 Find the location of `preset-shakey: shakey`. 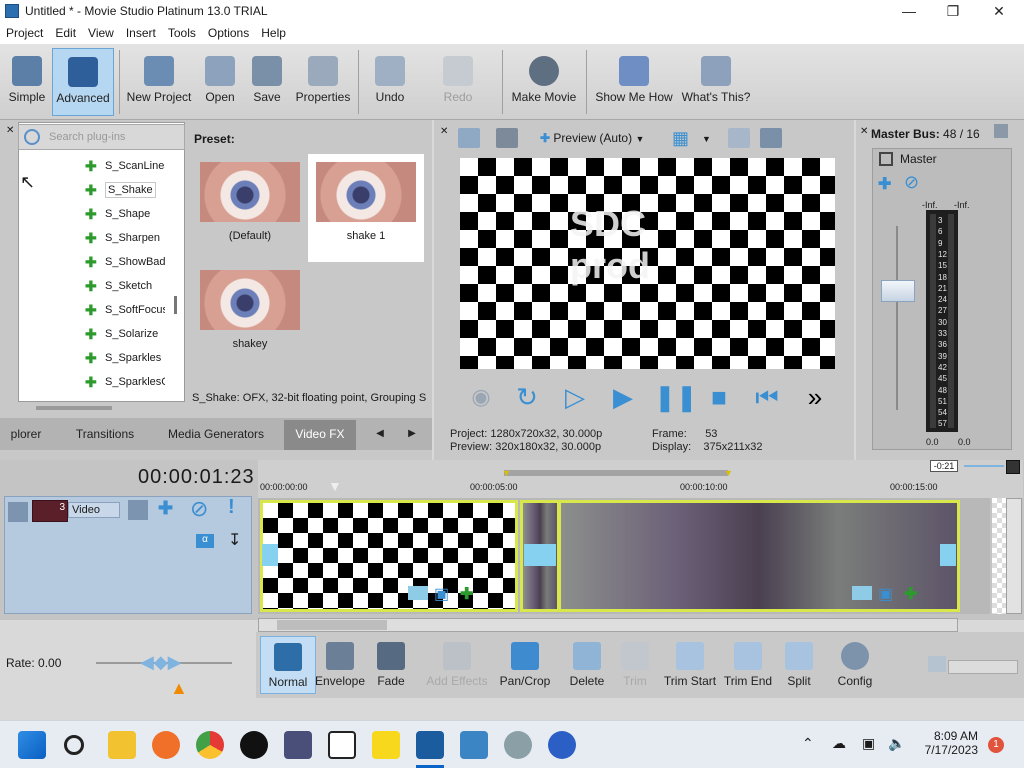

preset-shakey: shakey is located at coordinates (250, 316).